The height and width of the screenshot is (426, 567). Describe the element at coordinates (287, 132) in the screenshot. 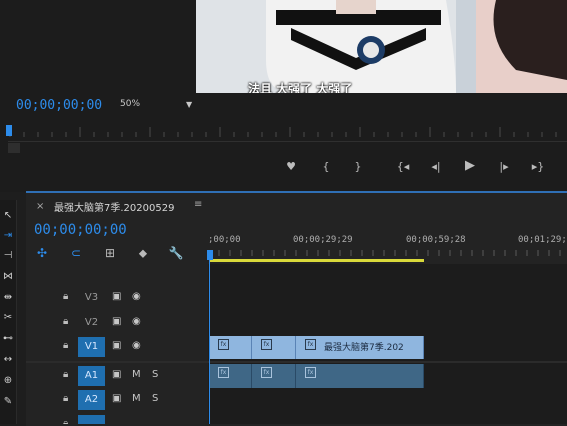

I see `monitor-timeruler` at that location.